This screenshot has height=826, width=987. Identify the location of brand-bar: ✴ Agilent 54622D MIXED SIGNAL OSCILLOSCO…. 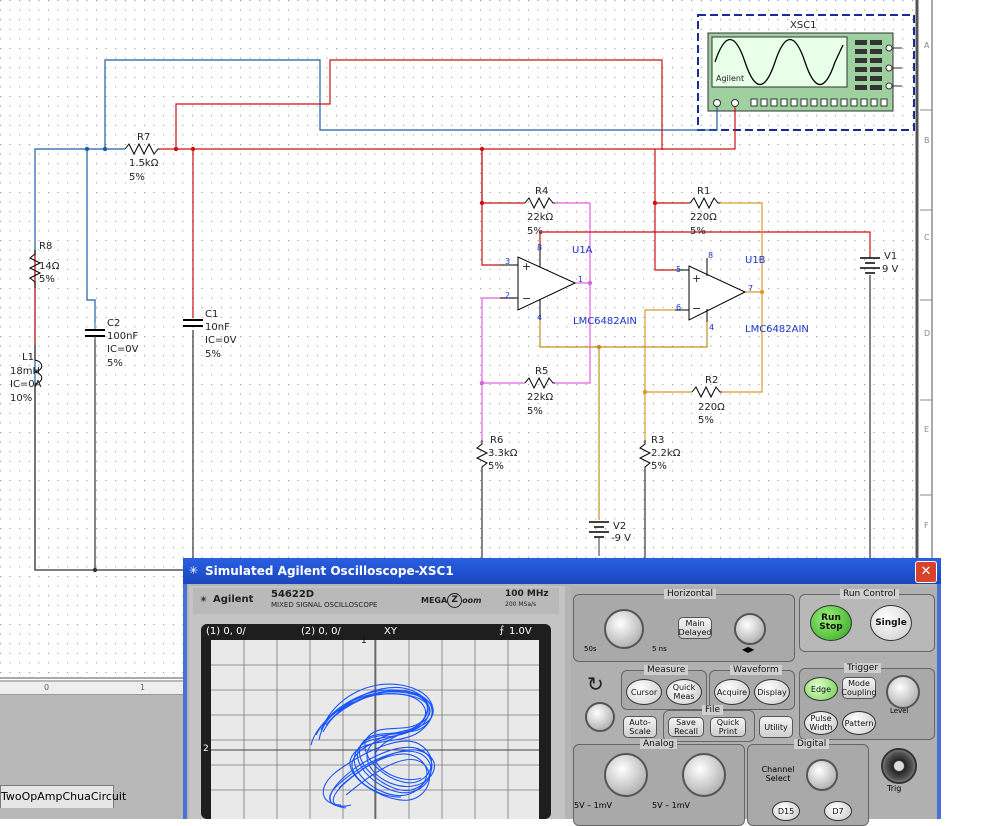
(376, 601).